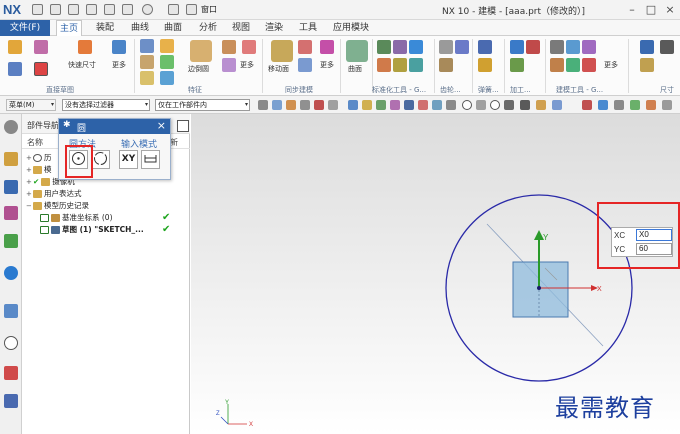  I want to click on tab-applications: 应用模块, so click(351, 28).